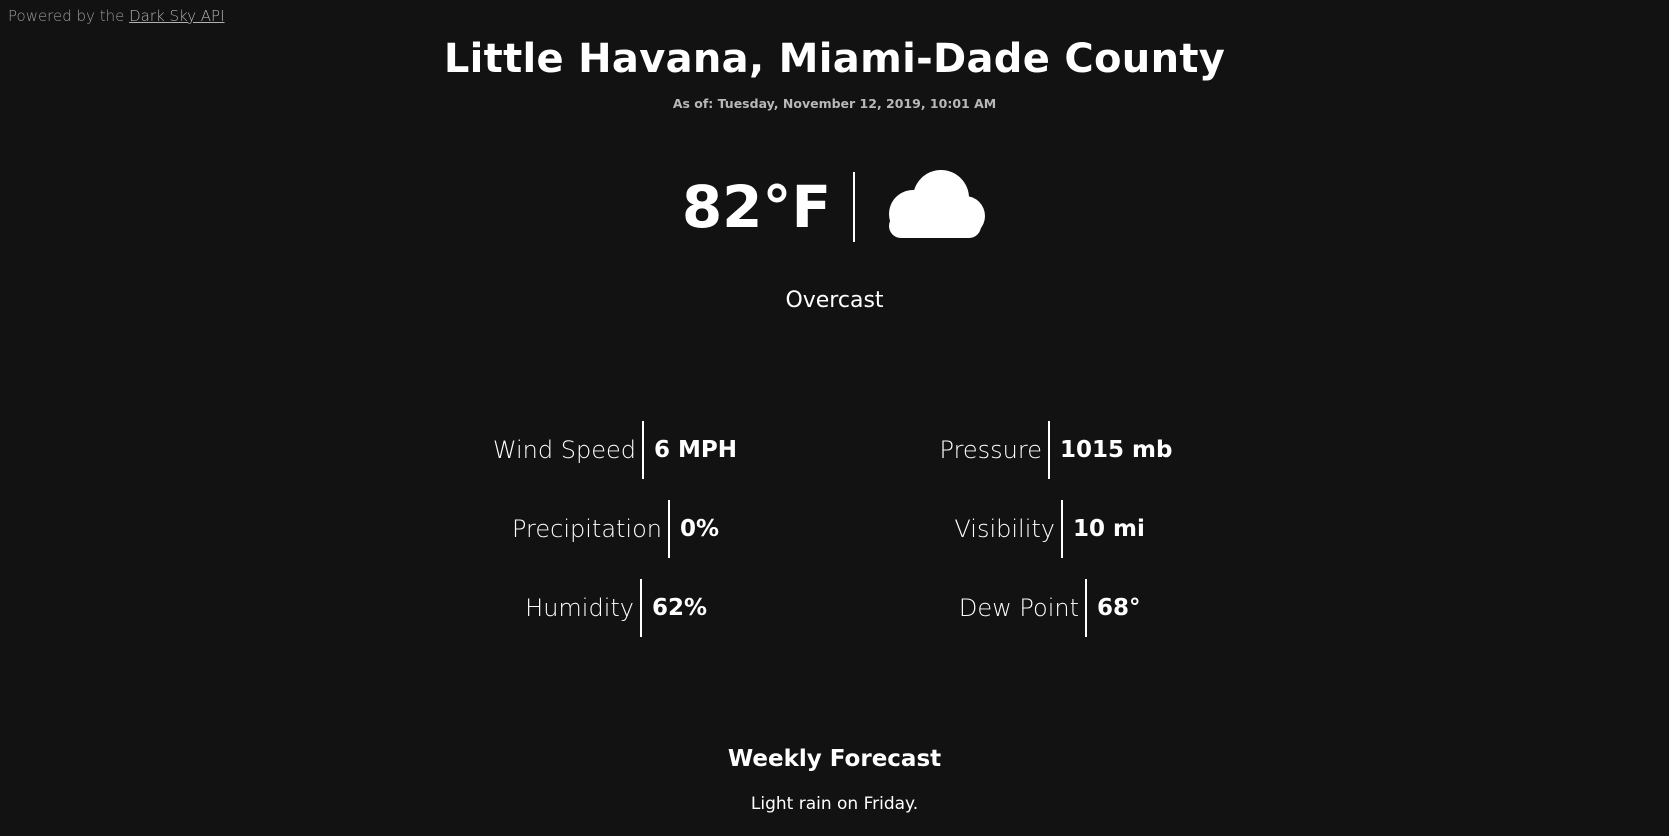  What do you see at coordinates (1109, 529) in the screenshot?
I see `visibility-value: 10 mi` at bounding box center [1109, 529].